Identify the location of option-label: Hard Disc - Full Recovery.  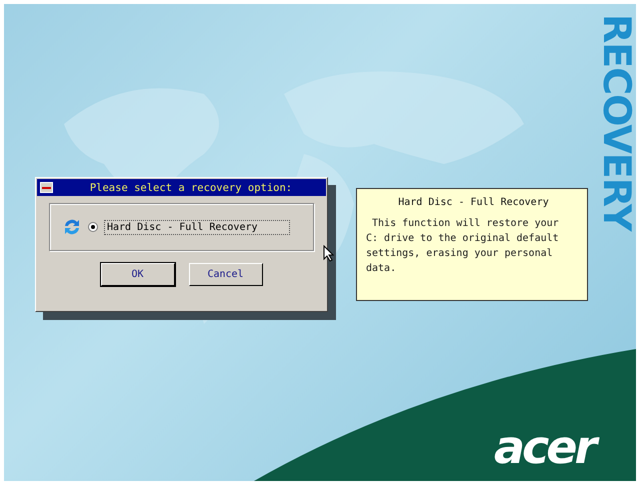
(197, 227).